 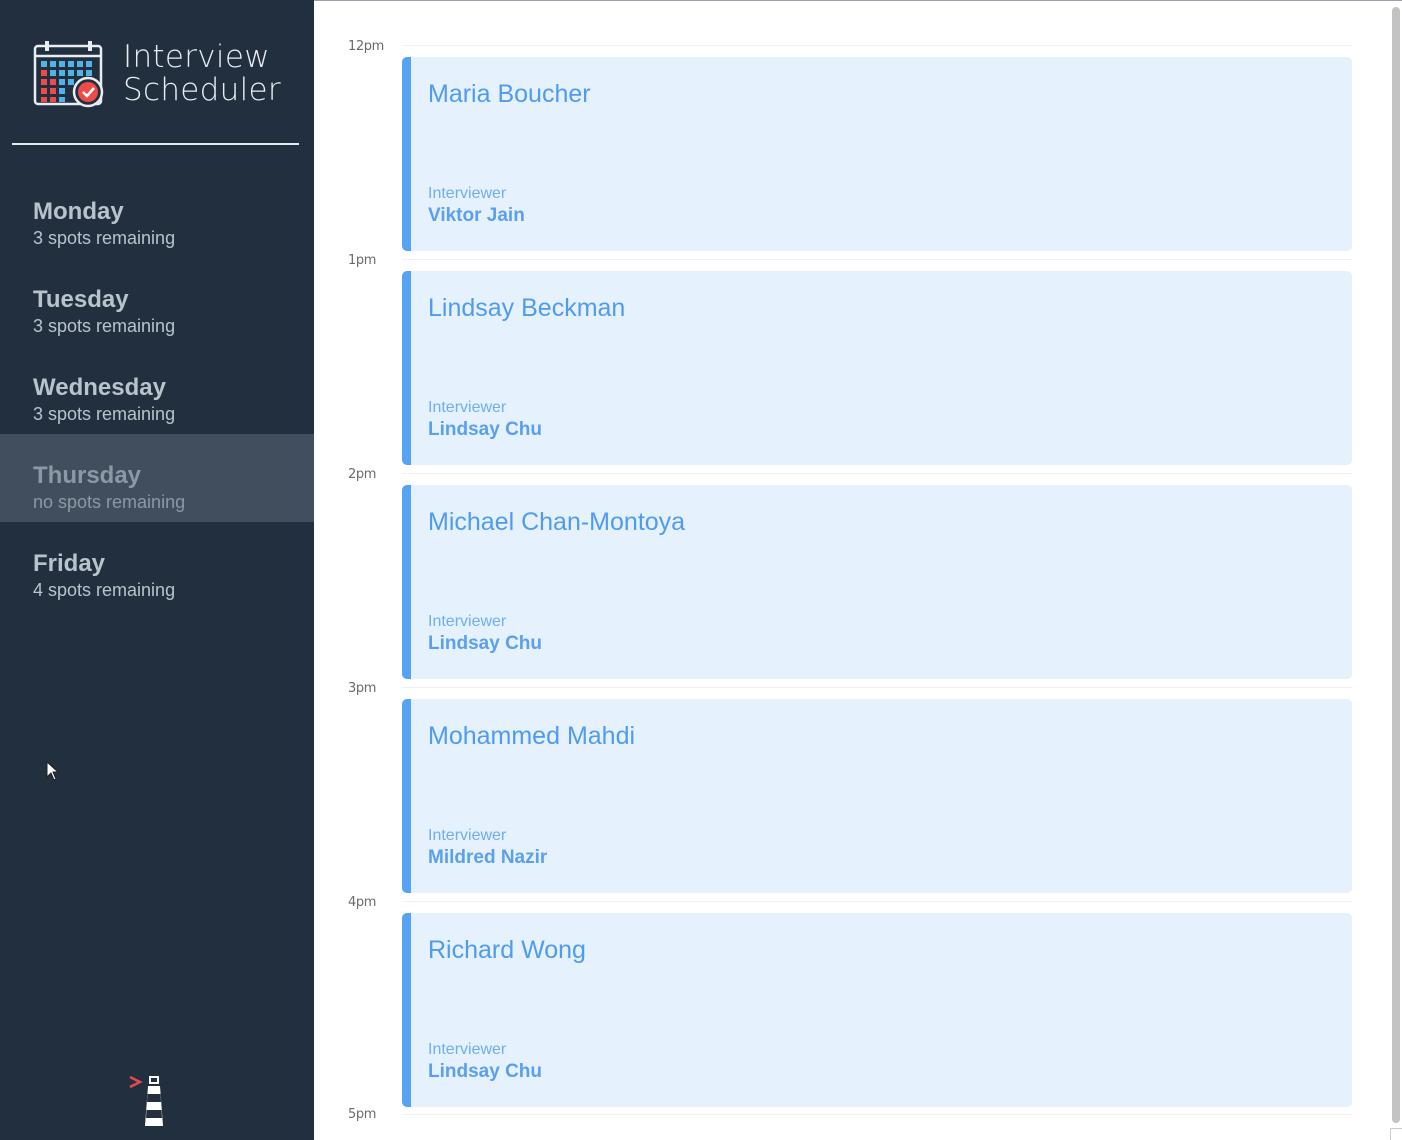 What do you see at coordinates (69, 563) in the screenshot?
I see `day-name: Friday` at bounding box center [69, 563].